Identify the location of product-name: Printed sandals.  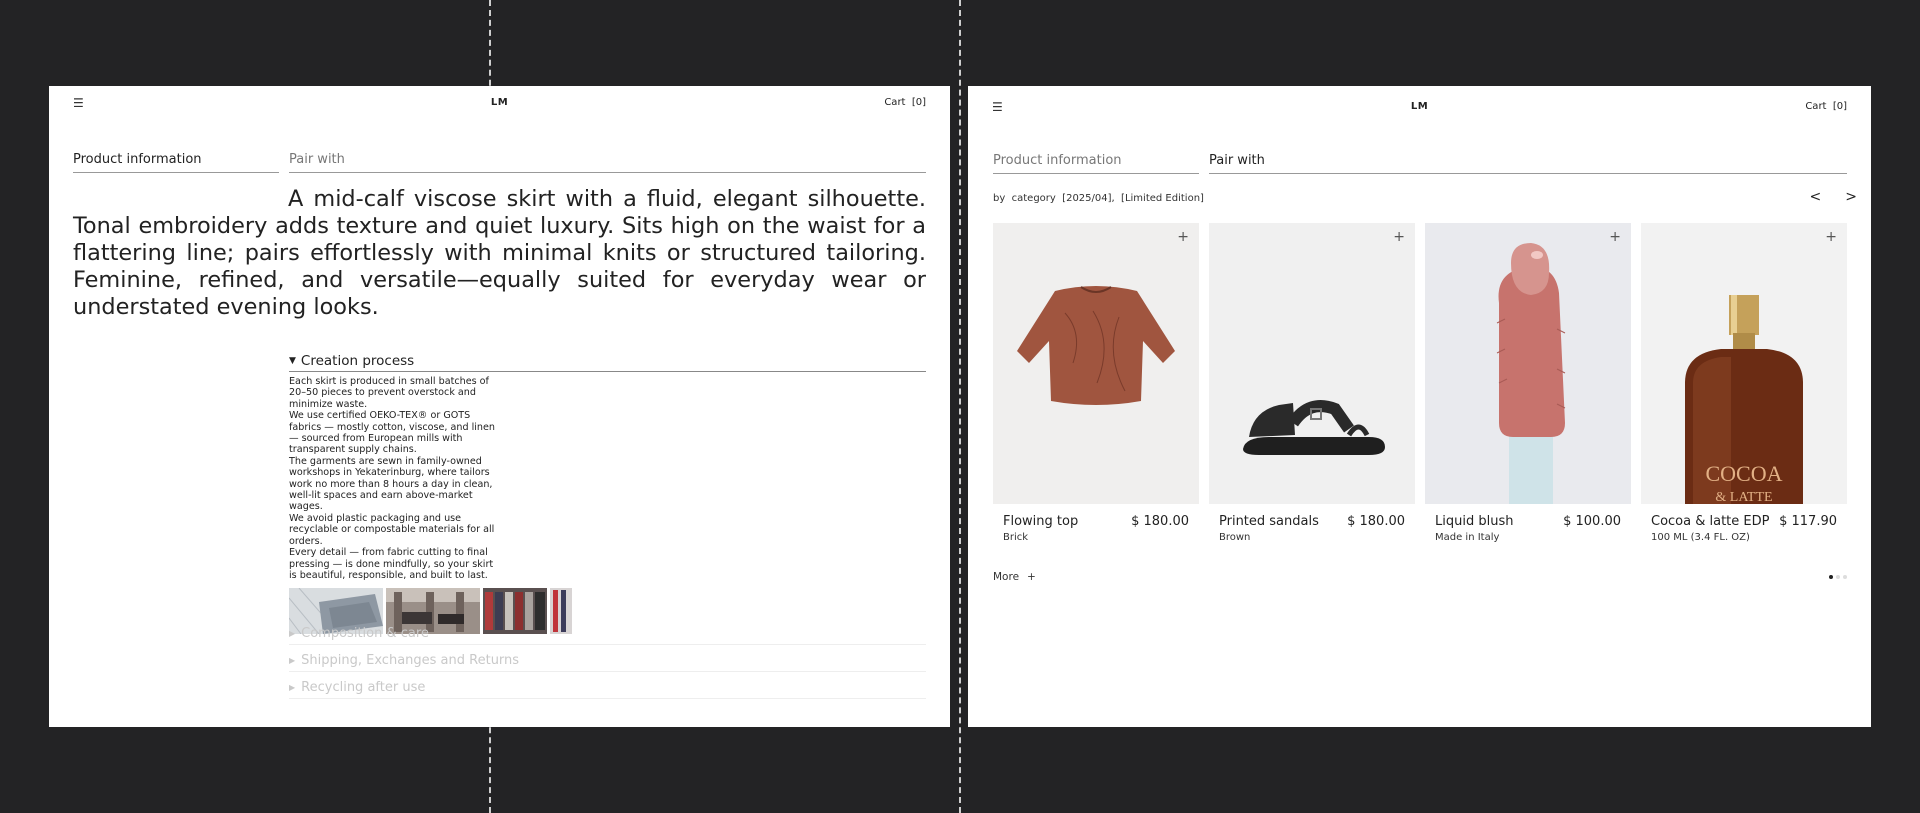
(1269, 521).